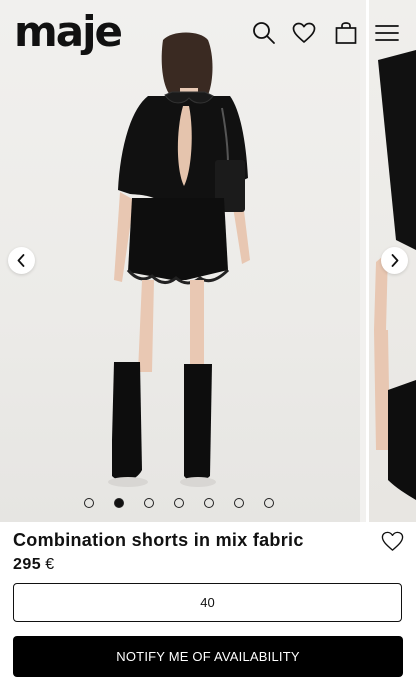 This screenshot has height=698, width=416. What do you see at coordinates (50, 564) in the screenshot?
I see `price-currency: €` at bounding box center [50, 564].